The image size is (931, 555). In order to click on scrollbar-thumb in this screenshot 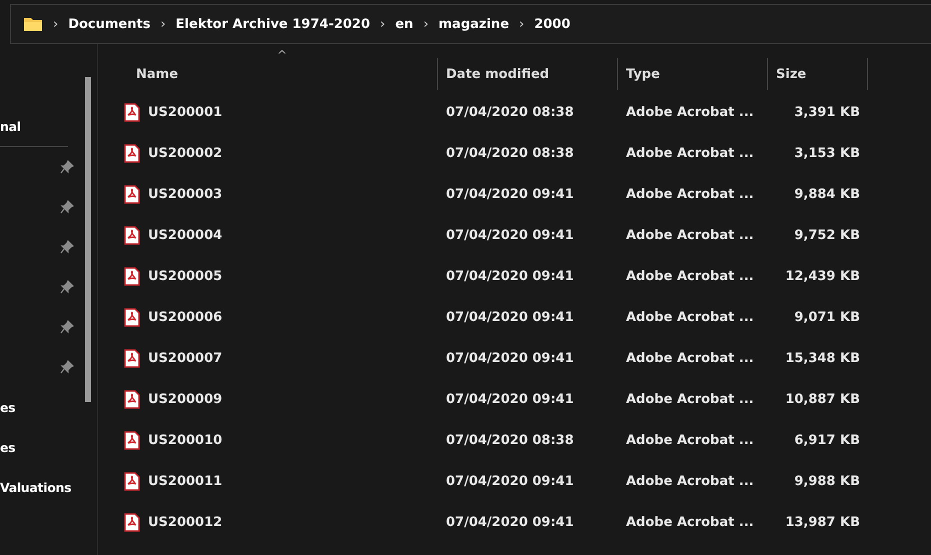, I will do `click(88, 239)`.